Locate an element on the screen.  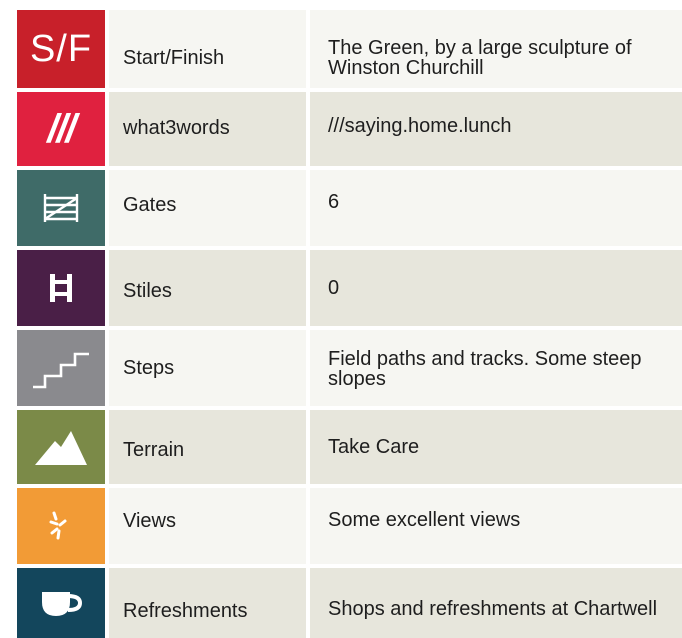
table-row-what3words: /// what3words ///saying.home.lunch is located at coordinates (349, 129).